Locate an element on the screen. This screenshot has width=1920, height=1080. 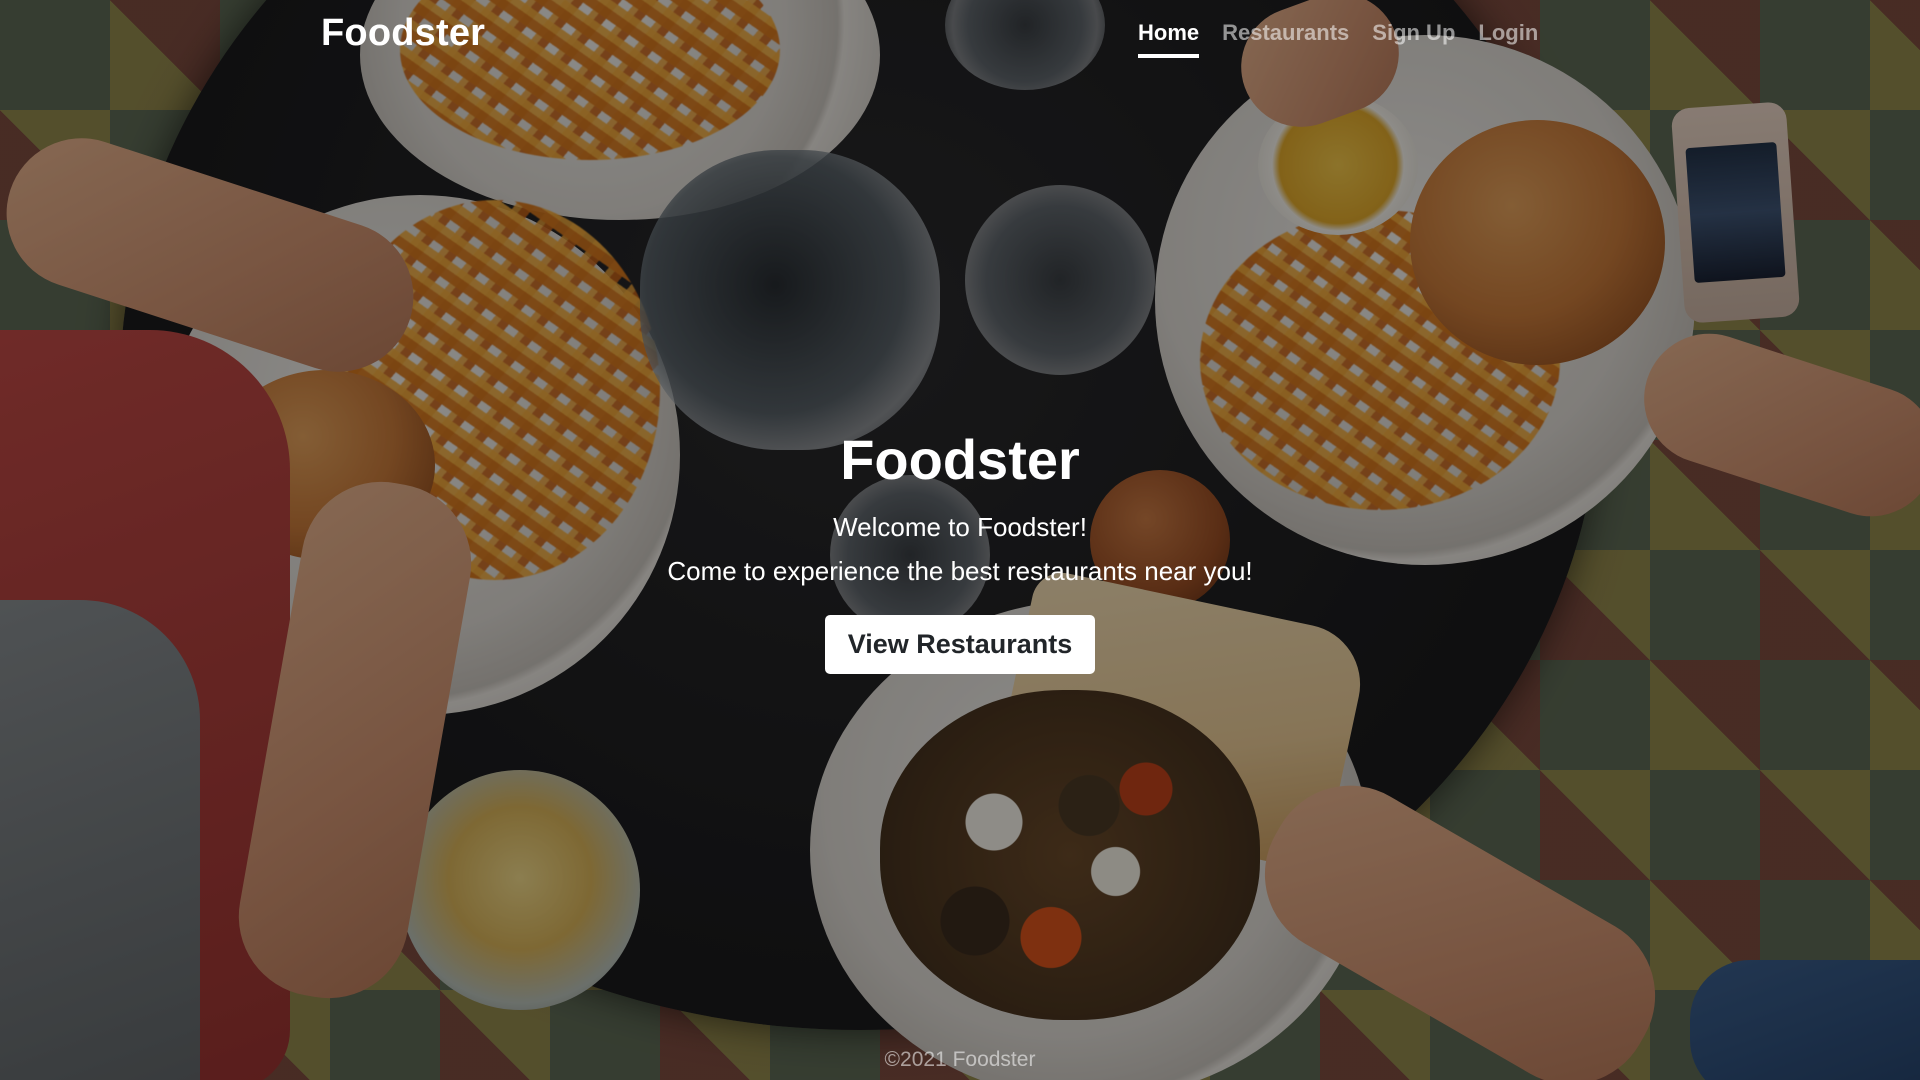
nav-link-home: Home is located at coordinates (1169, 39).